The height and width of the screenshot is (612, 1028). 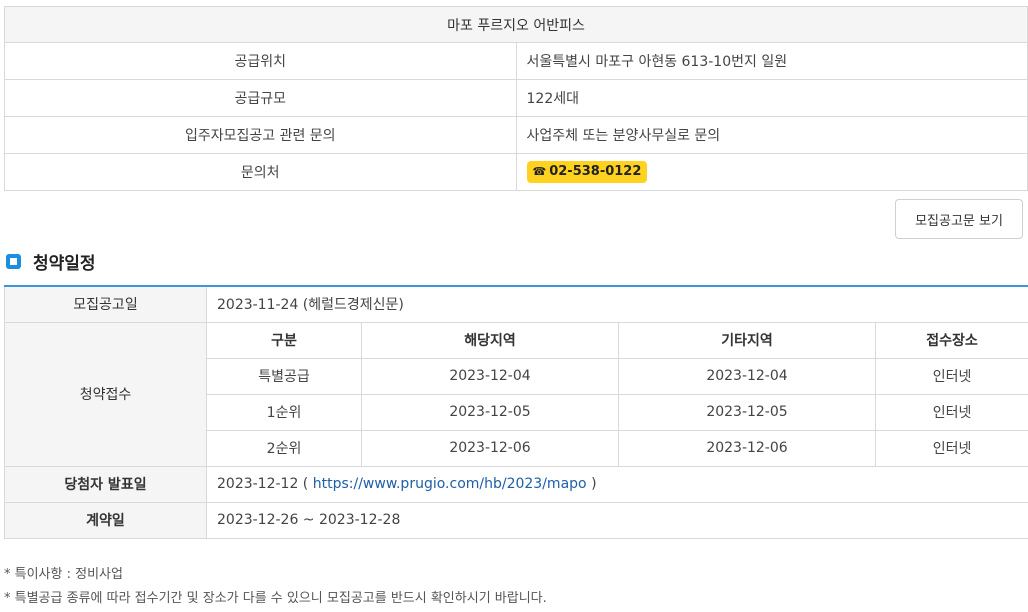 What do you see at coordinates (490, 448) in the screenshot?
I see `row-local-date: 2023-12-06` at bounding box center [490, 448].